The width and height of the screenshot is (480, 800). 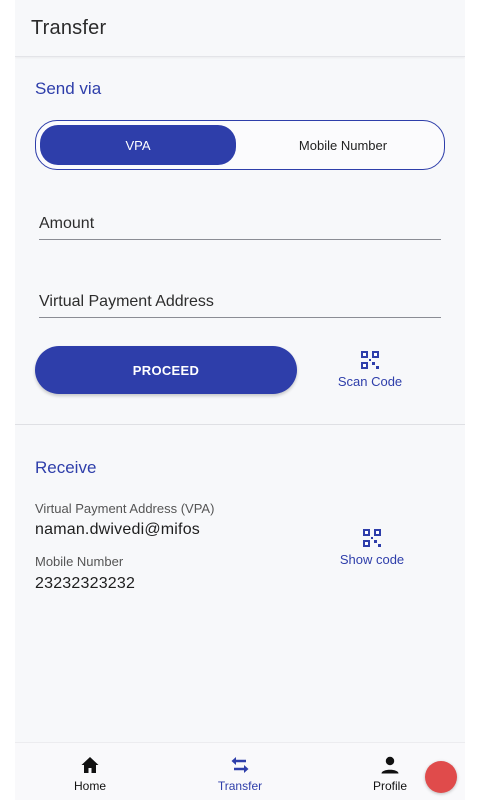 What do you see at coordinates (240, 765) in the screenshot?
I see `swap-icon` at bounding box center [240, 765].